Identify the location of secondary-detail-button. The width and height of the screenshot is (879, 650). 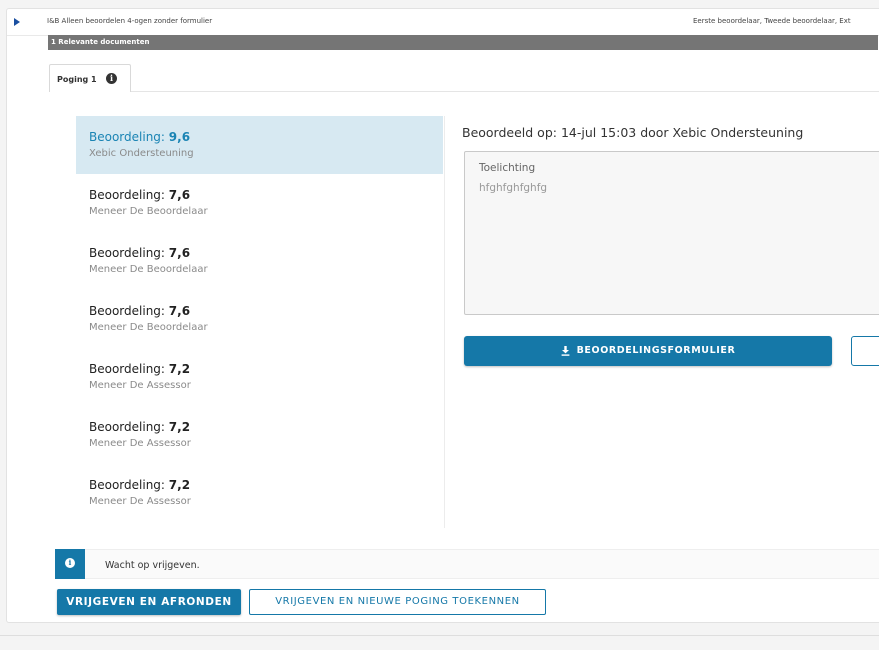
(865, 351).